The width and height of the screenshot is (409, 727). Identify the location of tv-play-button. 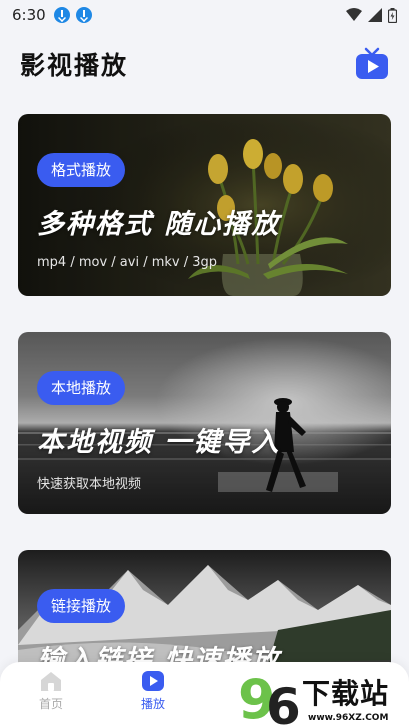
(372, 64).